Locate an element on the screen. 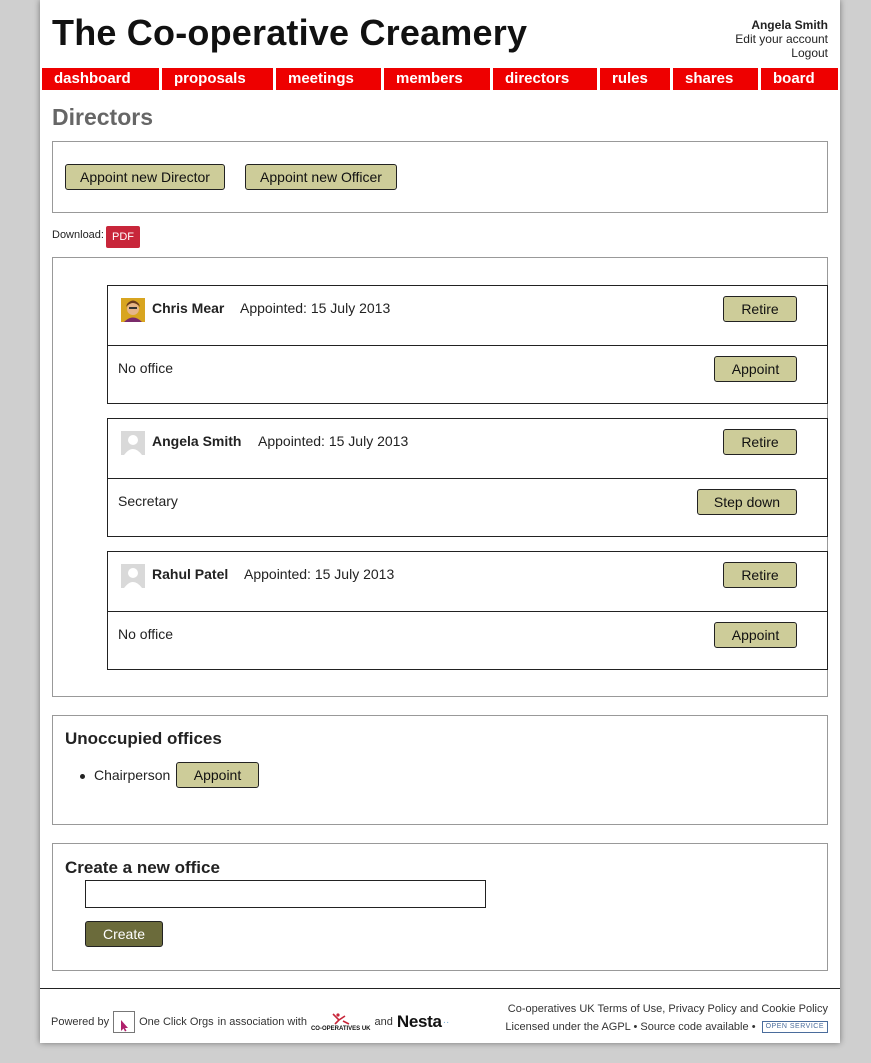  cooperatives-uk-logo-icon is located at coordinates (341, 1018).